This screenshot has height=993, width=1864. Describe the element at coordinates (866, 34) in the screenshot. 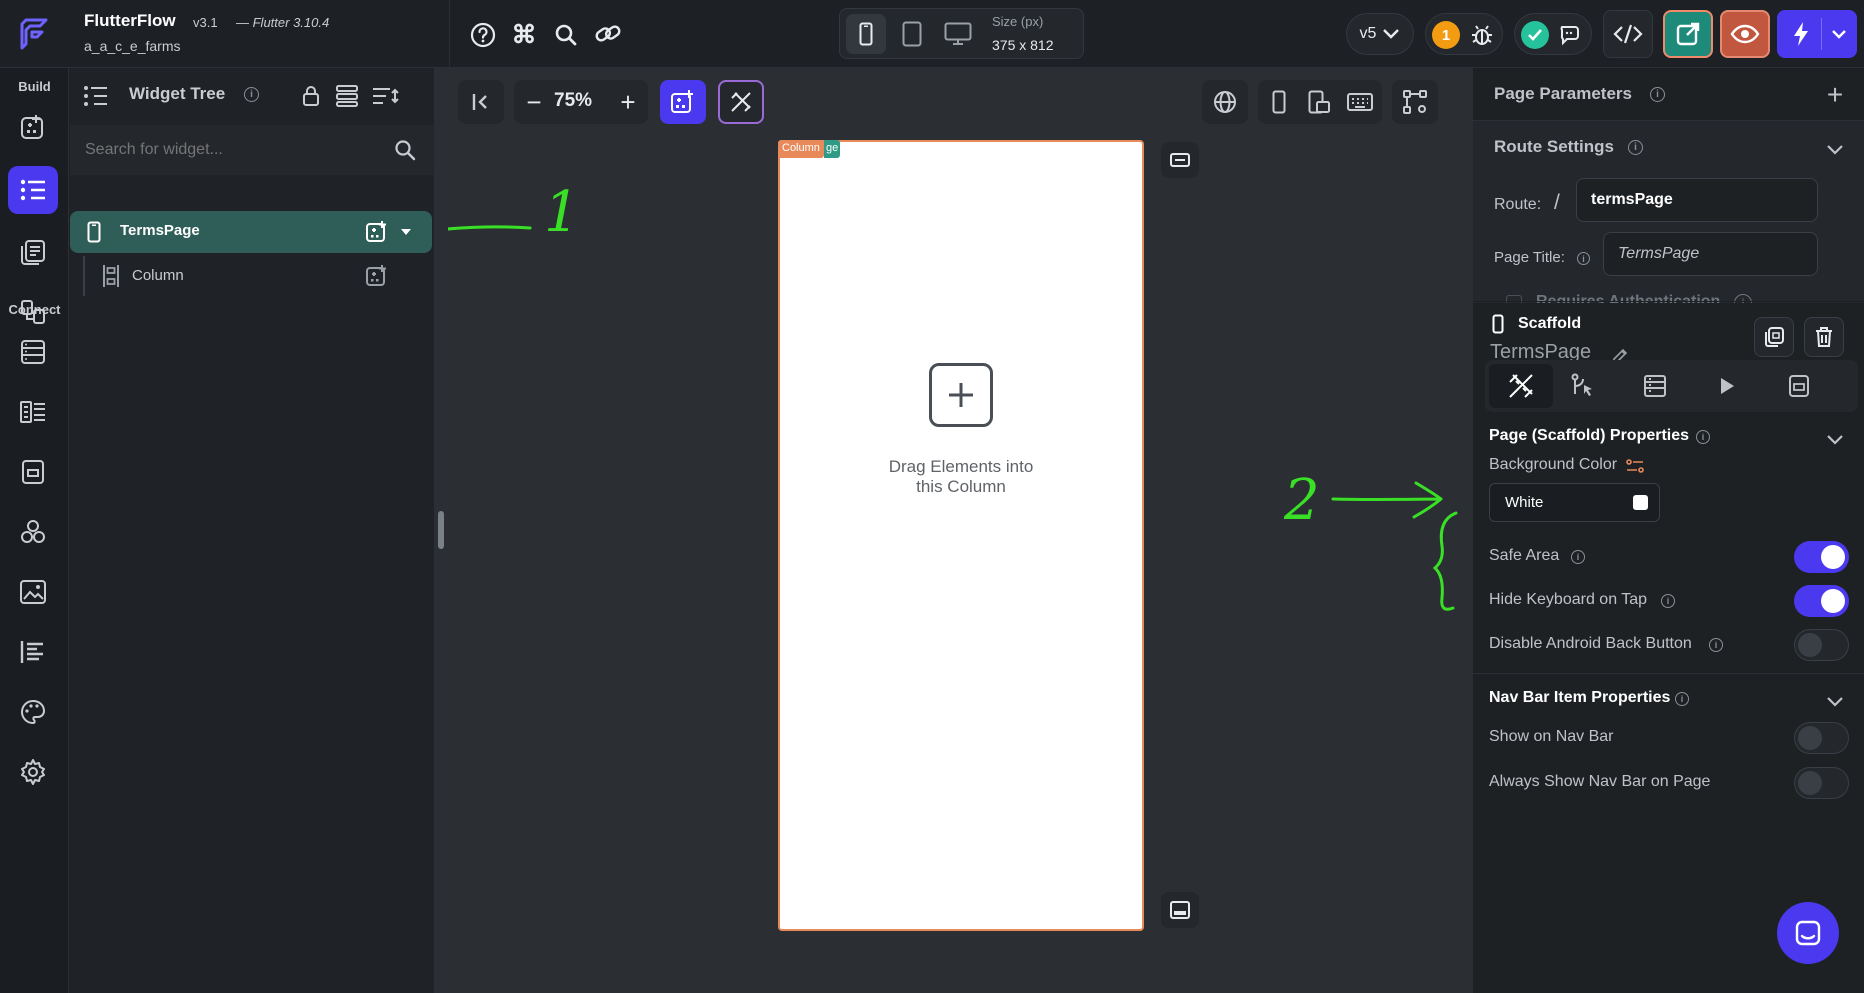

I see `phone-device-icon` at that location.